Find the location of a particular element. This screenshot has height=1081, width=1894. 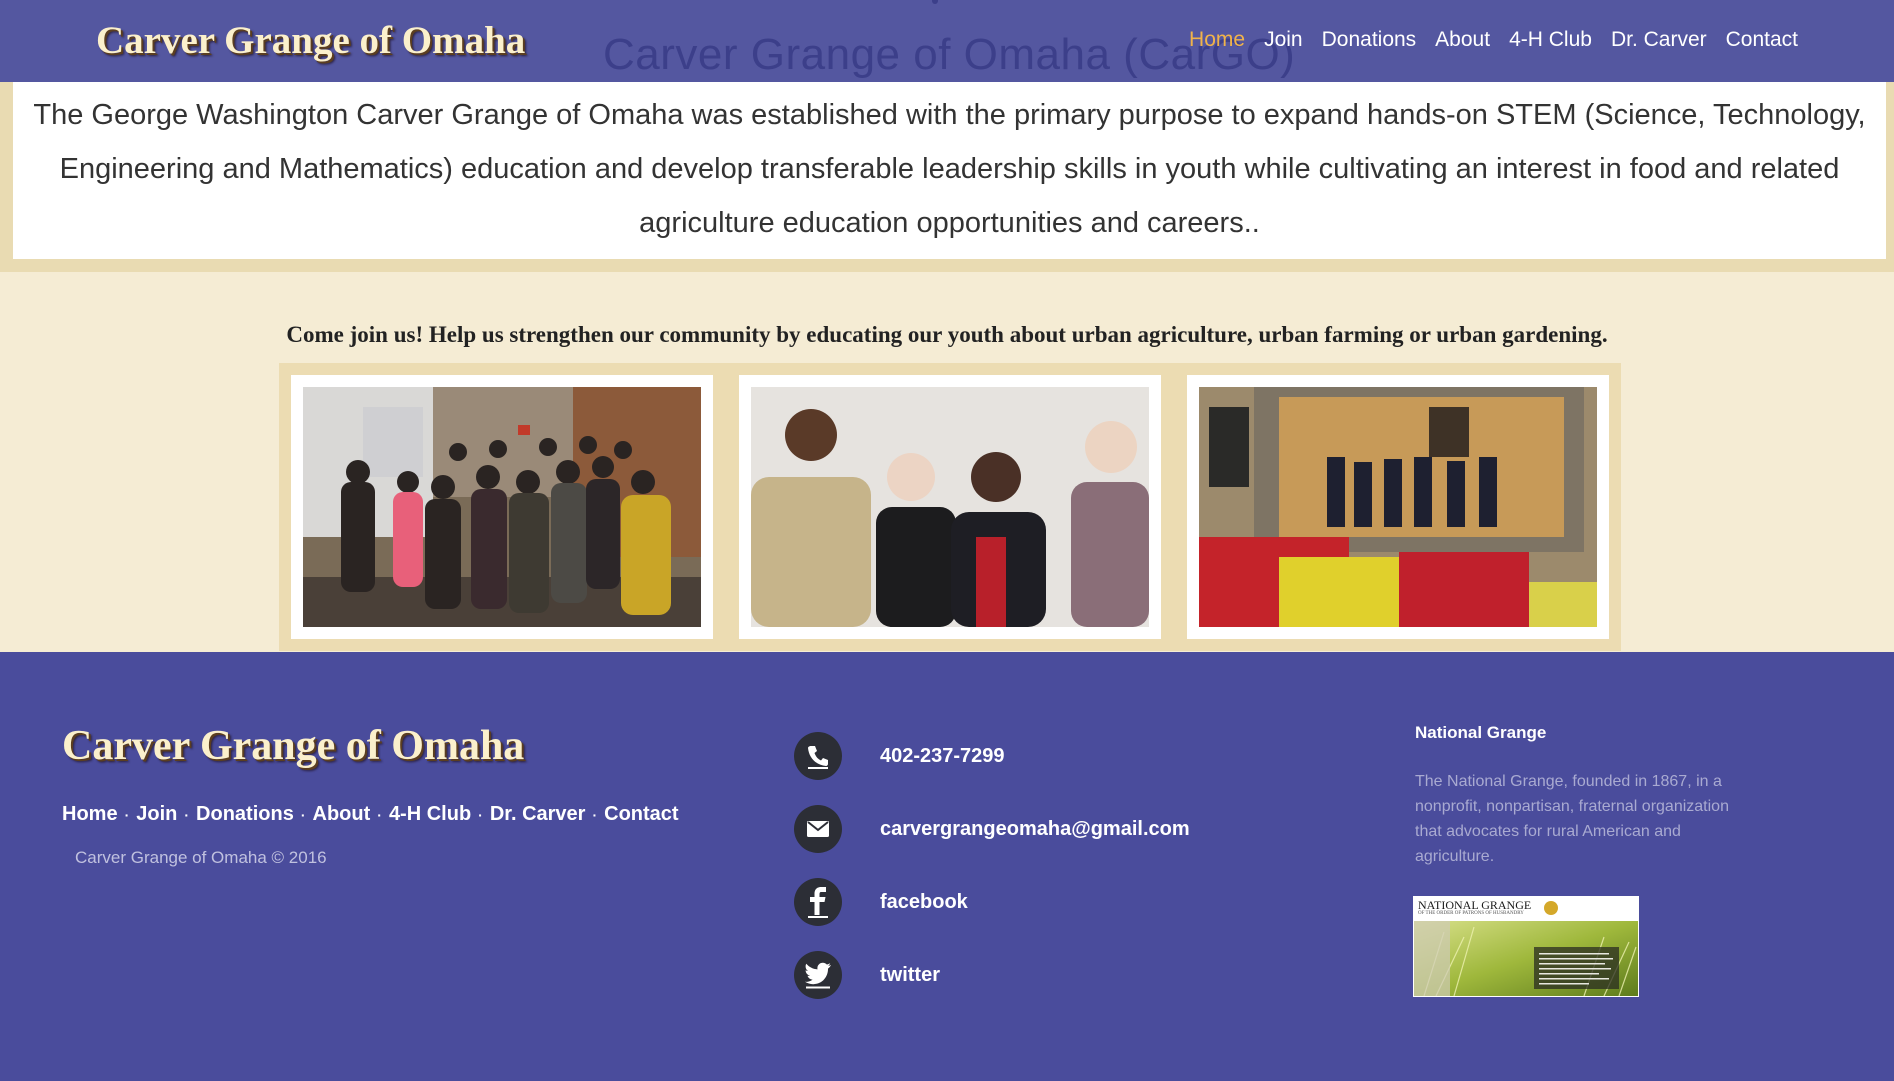

produce-photo-image is located at coordinates (1398, 507).